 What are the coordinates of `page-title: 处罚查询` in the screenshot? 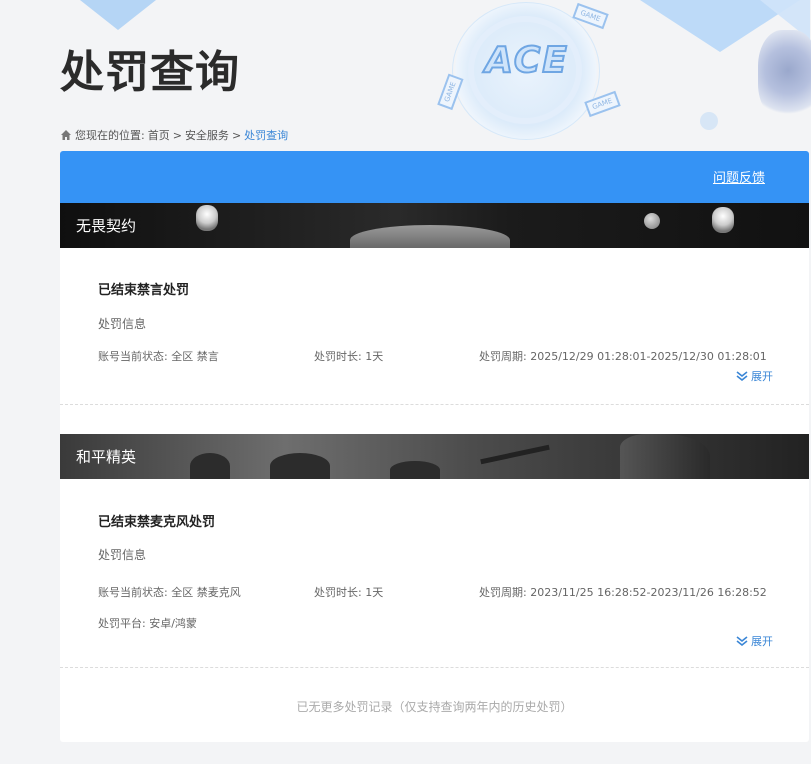 It's located at (150, 72).